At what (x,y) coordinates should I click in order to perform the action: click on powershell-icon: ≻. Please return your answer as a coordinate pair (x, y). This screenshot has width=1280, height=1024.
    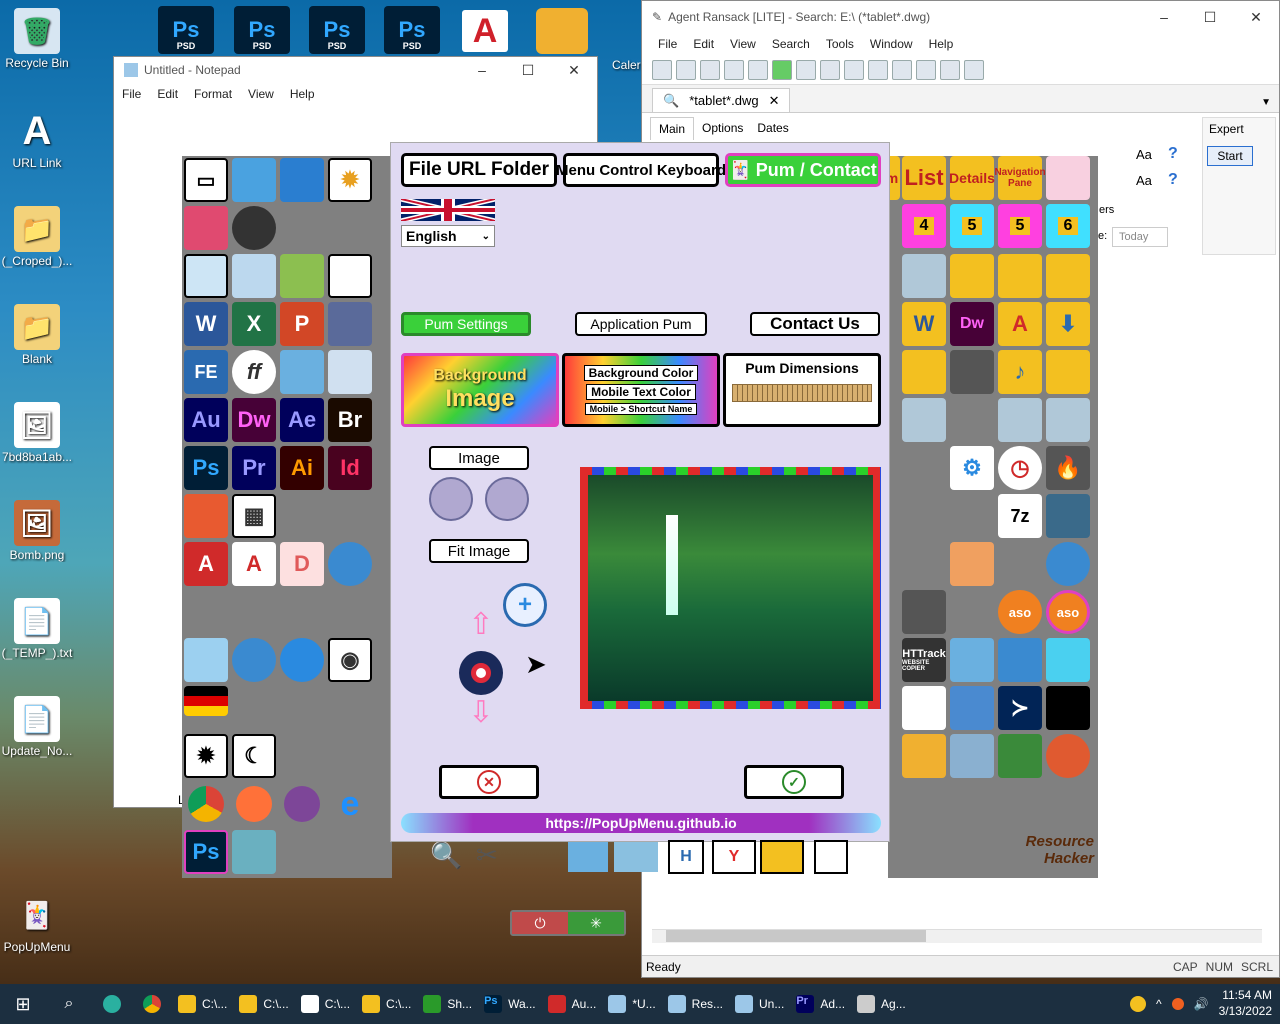
    Looking at the image, I should click on (1020, 708).